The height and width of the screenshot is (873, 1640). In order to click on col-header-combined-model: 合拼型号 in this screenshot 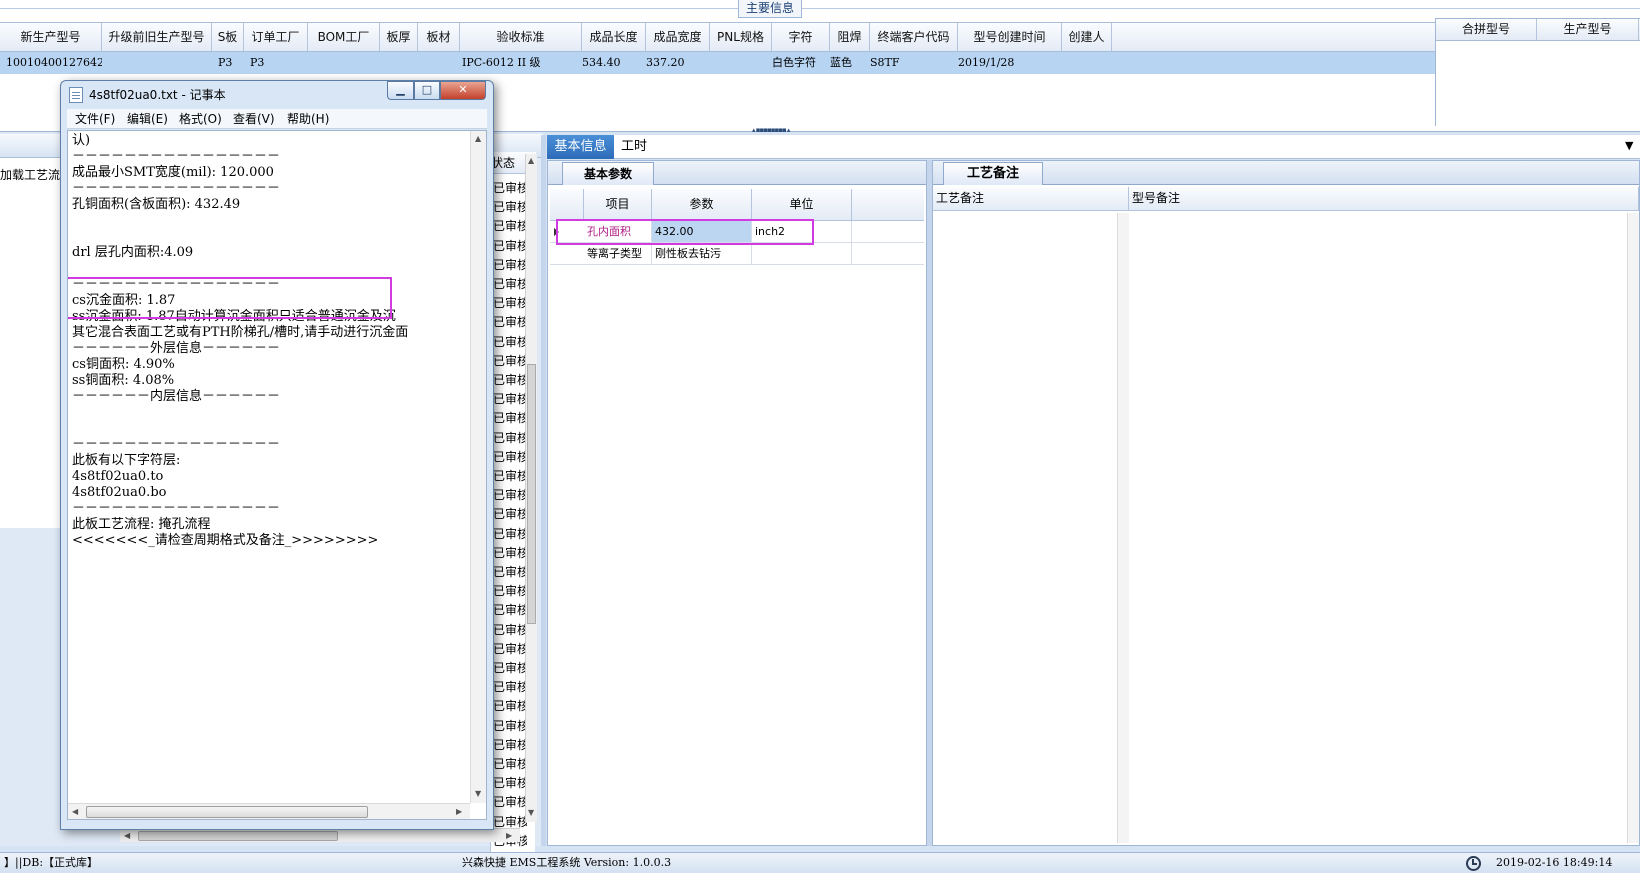, I will do `click(1486, 29)`.